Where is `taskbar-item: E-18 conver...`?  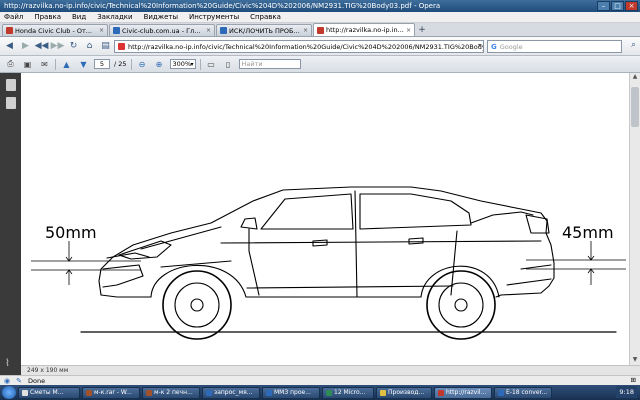 taskbar-item: E-18 conver... is located at coordinates (523, 392).